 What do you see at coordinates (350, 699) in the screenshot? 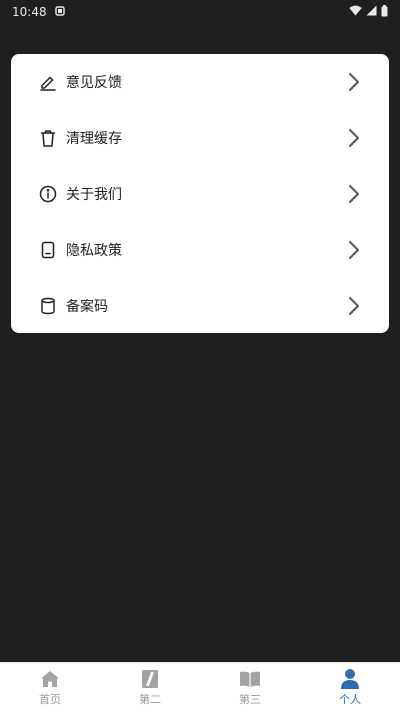
I see `tab-label: 个人` at bounding box center [350, 699].